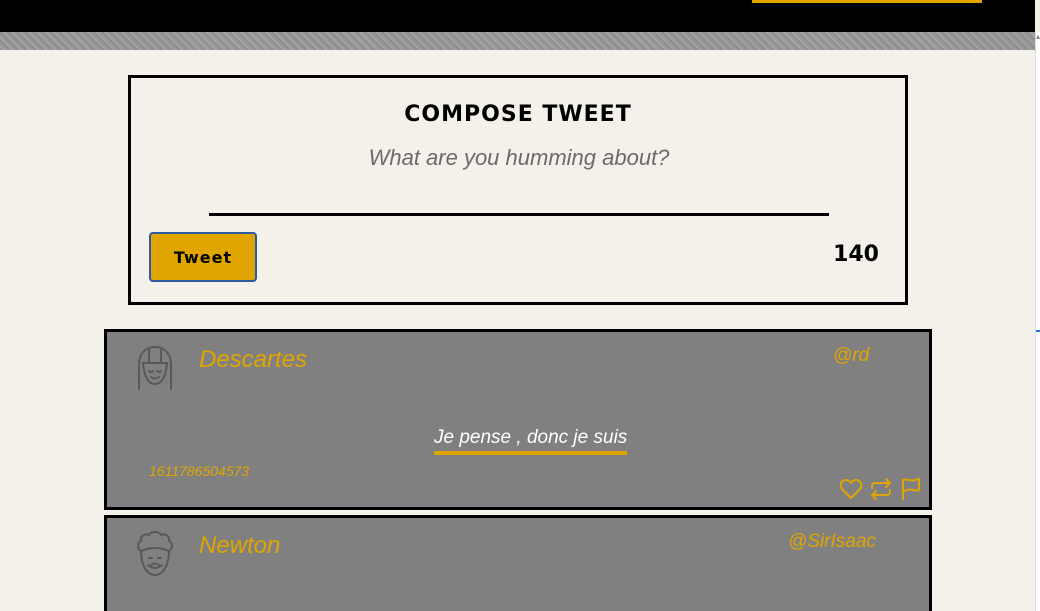 This screenshot has height=611, width=1040. What do you see at coordinates (518, 563) in the screenshot?
I see `tweet-card: Newton @SirIsaac` at bounding box center [518, 563].